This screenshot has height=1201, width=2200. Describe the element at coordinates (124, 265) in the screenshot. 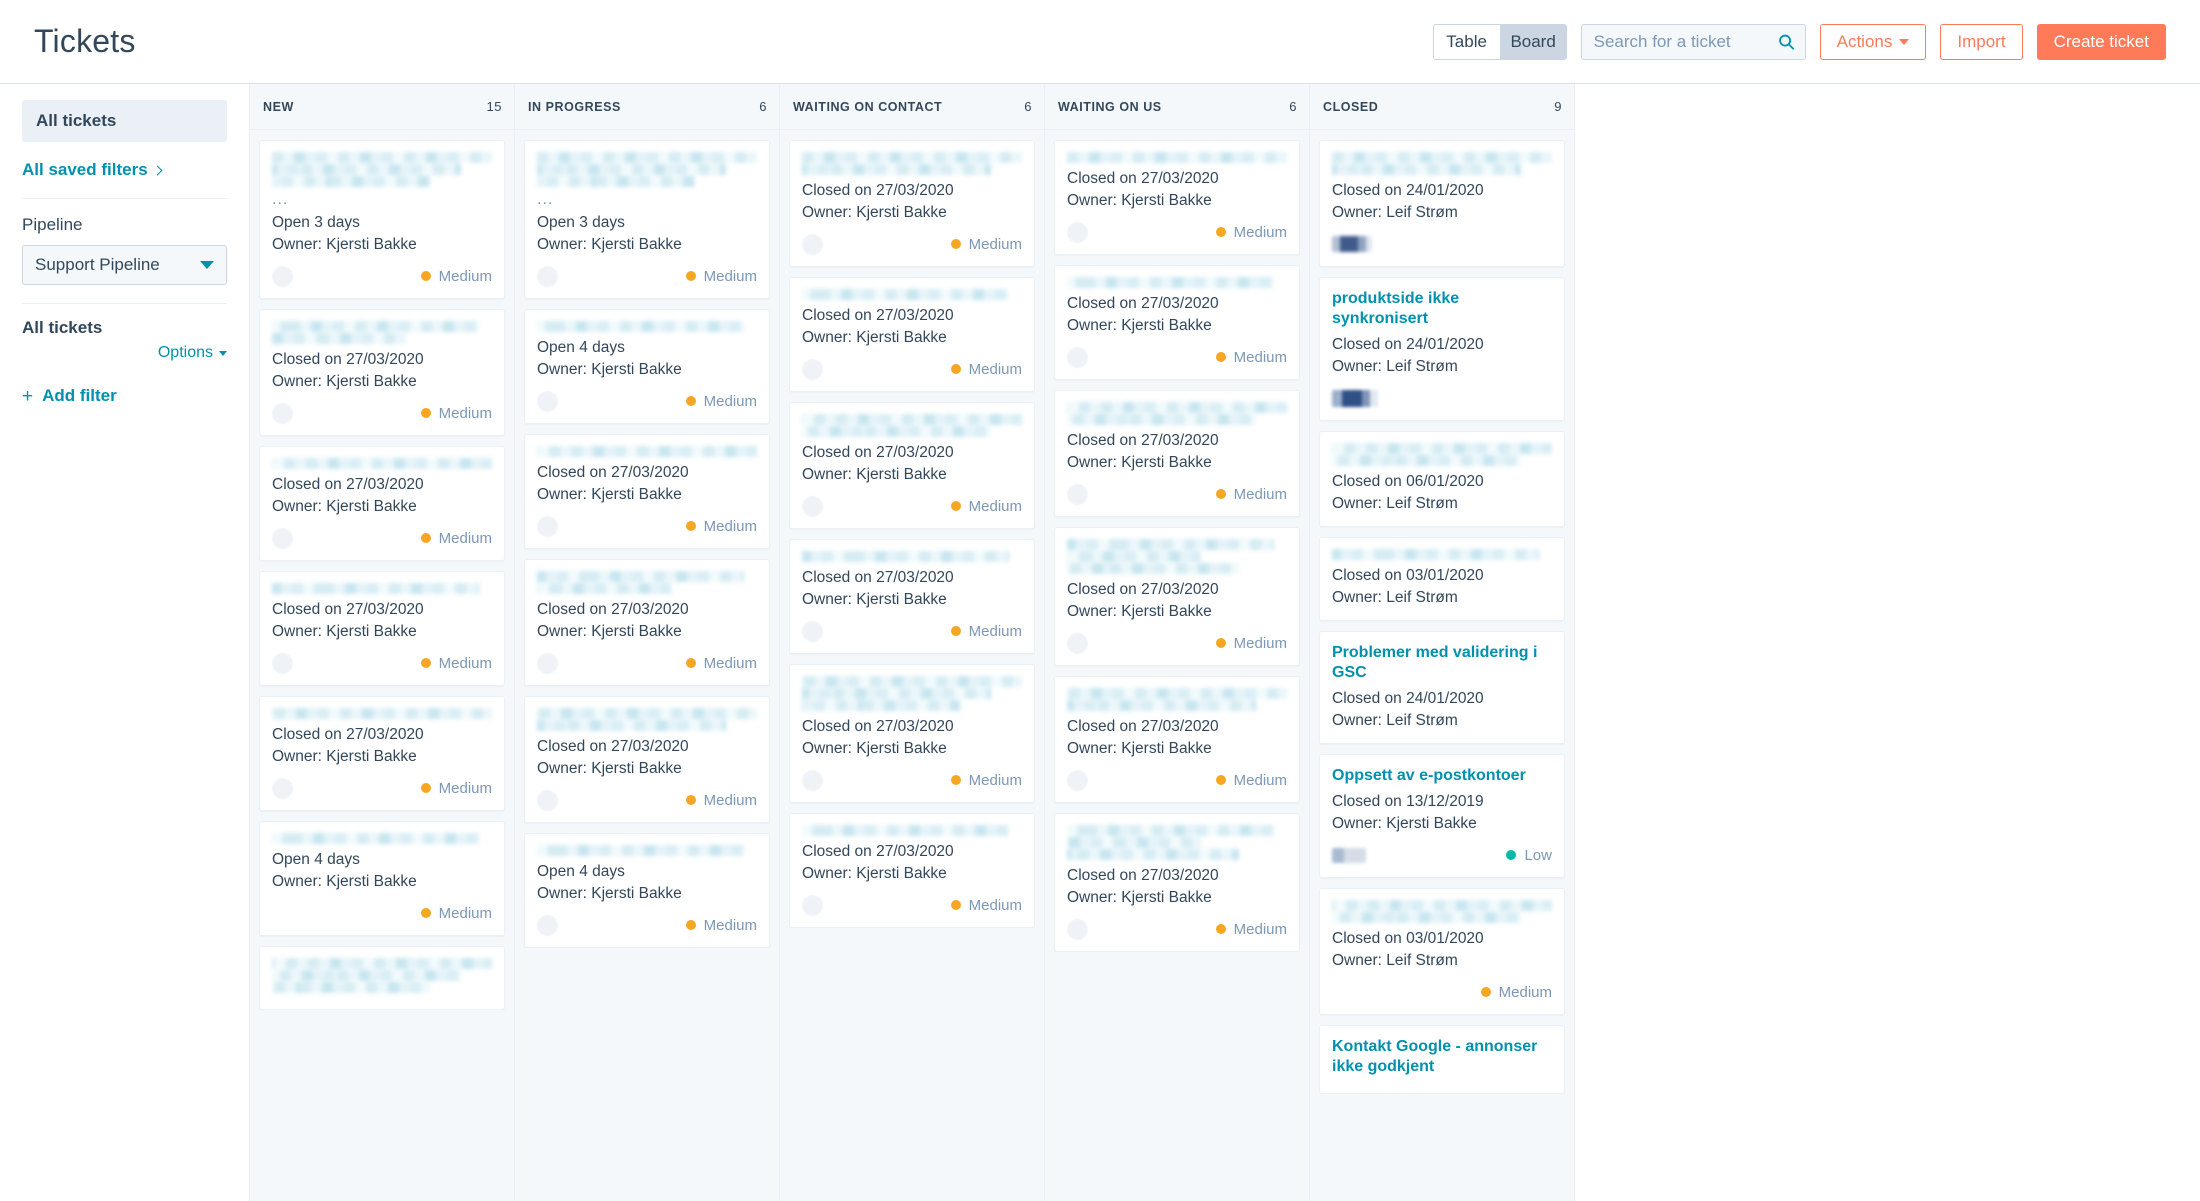

I see `pipeline-select: Support Pipeline` at that location.